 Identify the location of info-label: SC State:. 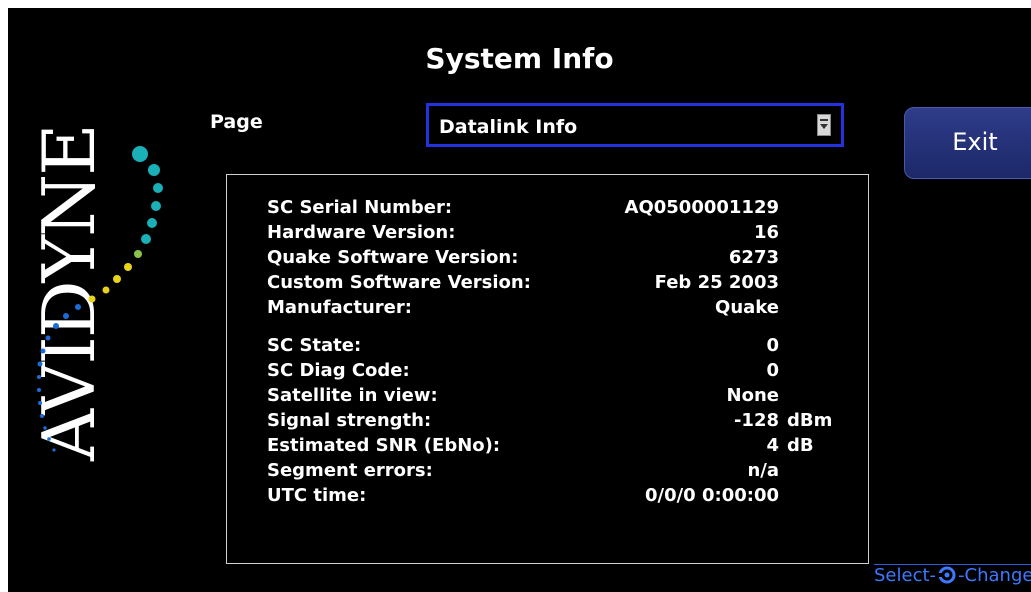
(314, 345).